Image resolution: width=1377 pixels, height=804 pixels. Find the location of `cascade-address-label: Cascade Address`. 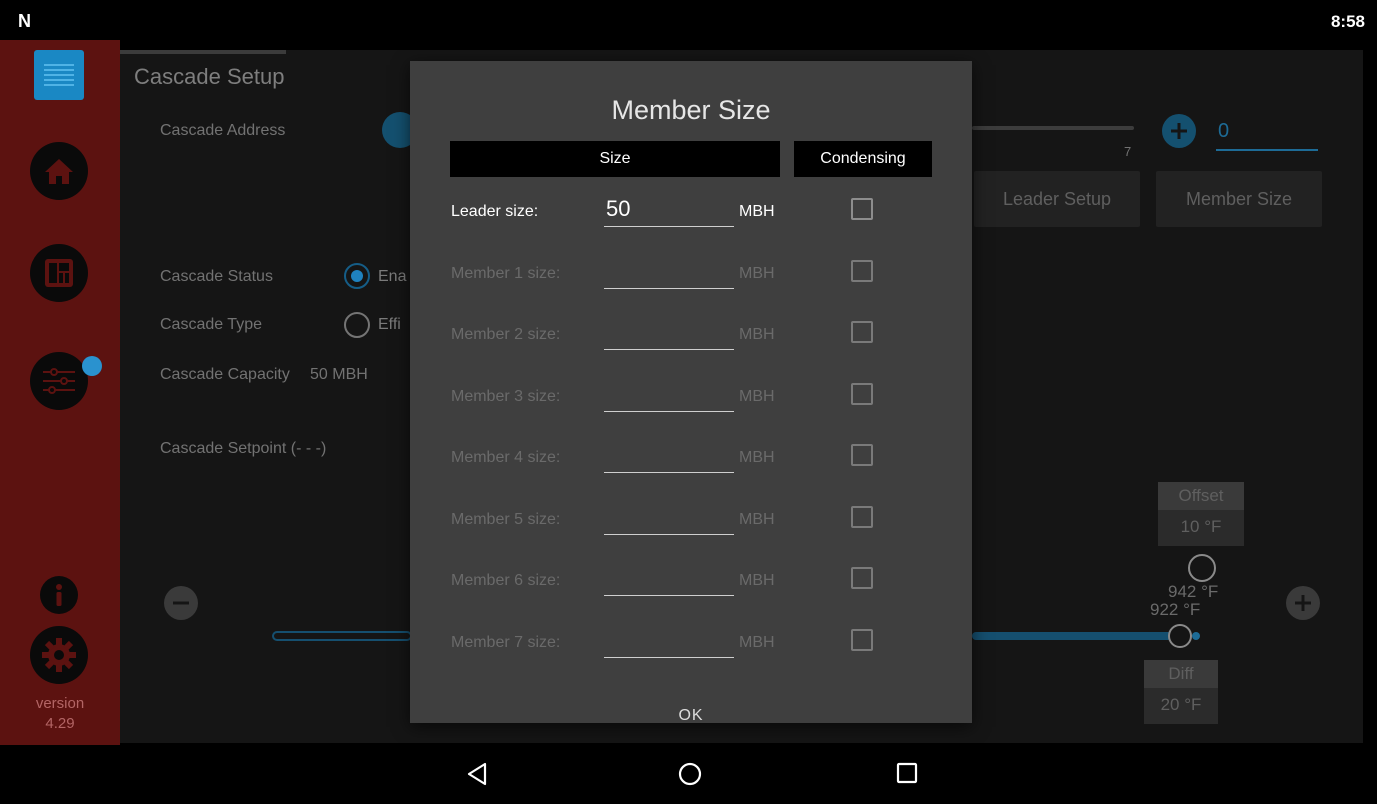

cascade-address-label: Cascade Address is located at coordinates (223, 130).